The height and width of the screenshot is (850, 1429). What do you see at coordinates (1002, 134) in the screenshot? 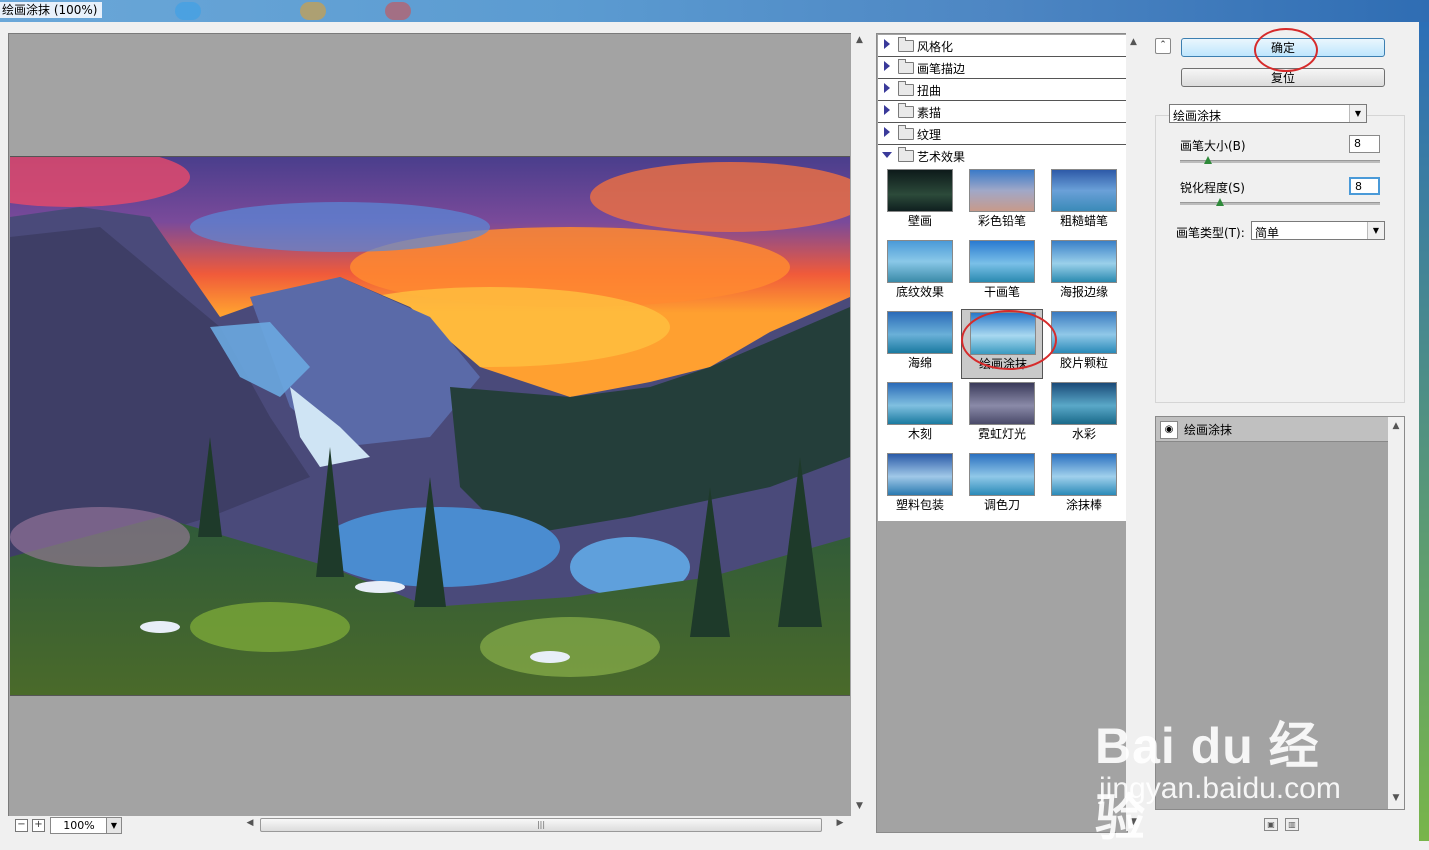
I see `category-texture: 纹理` at bounding box center [1002, 134].